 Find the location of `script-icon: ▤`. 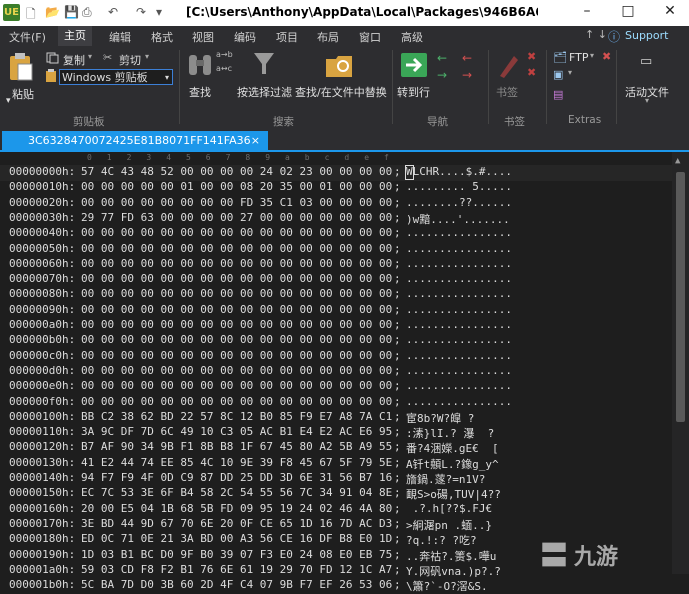

script-icon: ▤ is located at coordinates (558, 94).